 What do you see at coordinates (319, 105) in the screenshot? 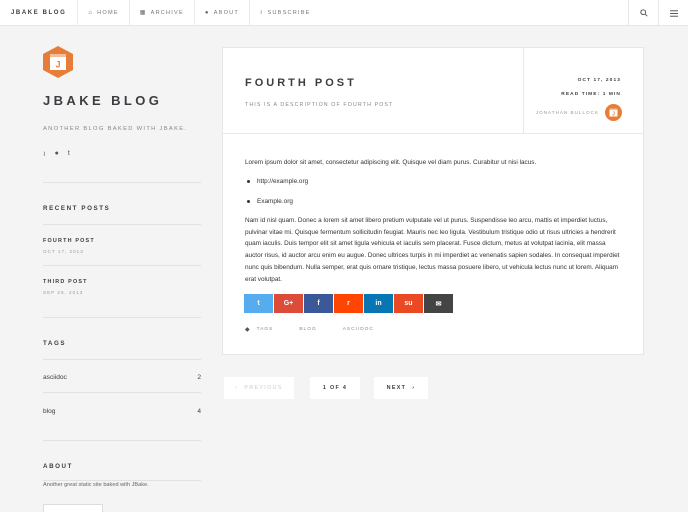
I see `article-description: THIS IS A DESCRIPTION OF FOURTH POST` at bounding box center [319, 105].